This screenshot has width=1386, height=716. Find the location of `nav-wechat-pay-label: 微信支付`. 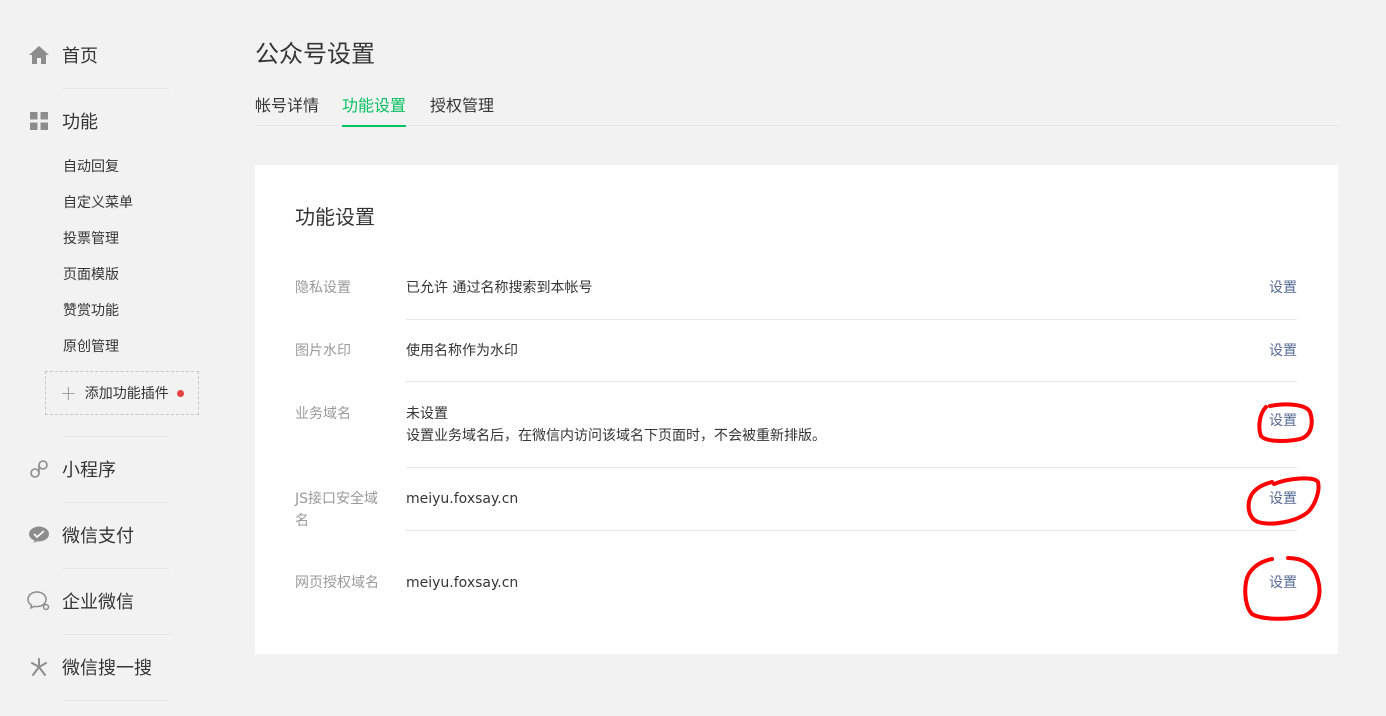

nav-wechat-pay-label: 微信支付 is located at coordinates (98, 536).